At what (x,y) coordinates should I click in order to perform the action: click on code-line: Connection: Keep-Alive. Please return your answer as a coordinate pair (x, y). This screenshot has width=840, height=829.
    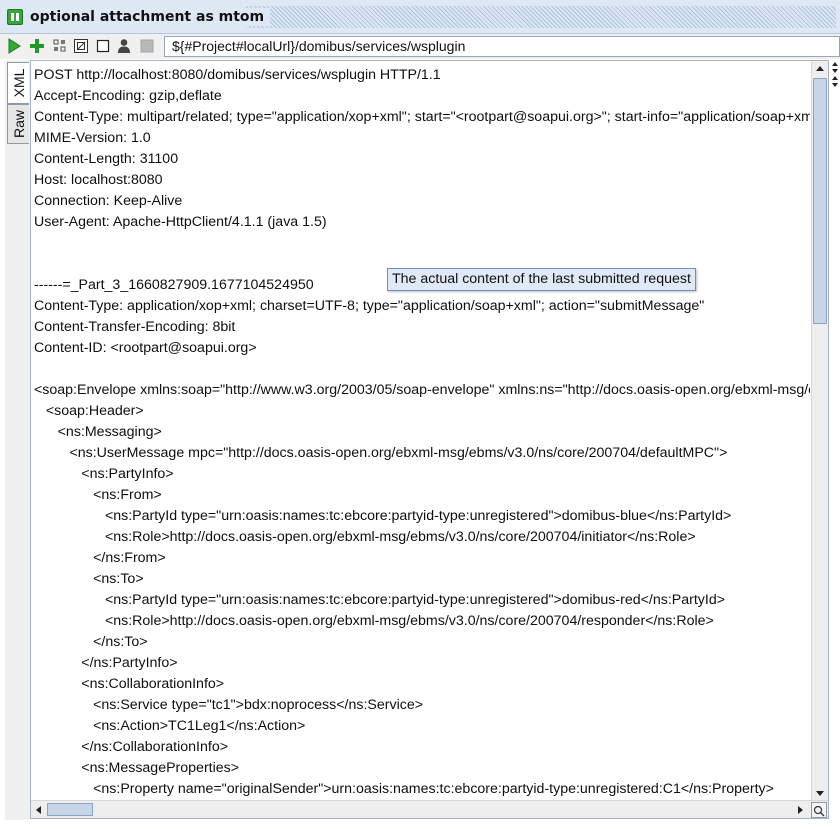
    Looking at the image, I should click on (108, 201).